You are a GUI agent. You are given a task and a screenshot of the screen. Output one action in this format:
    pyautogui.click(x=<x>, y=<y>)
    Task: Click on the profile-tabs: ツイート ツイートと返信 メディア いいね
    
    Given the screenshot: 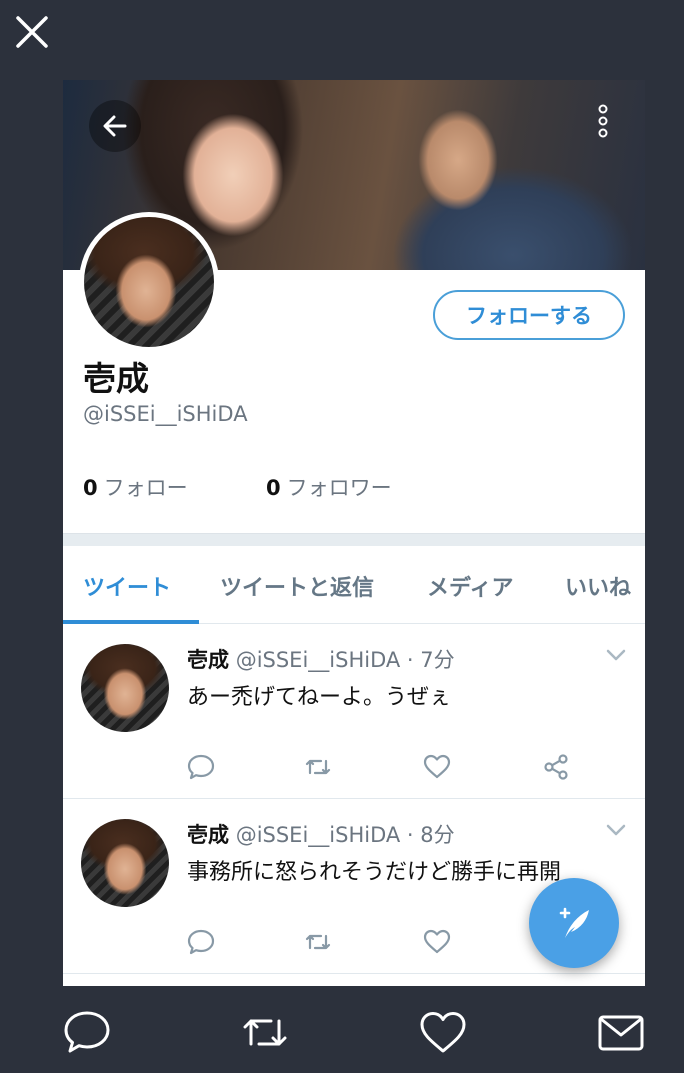 What is the action you would take?
    pyautogui.click(x=354, y=585)
    